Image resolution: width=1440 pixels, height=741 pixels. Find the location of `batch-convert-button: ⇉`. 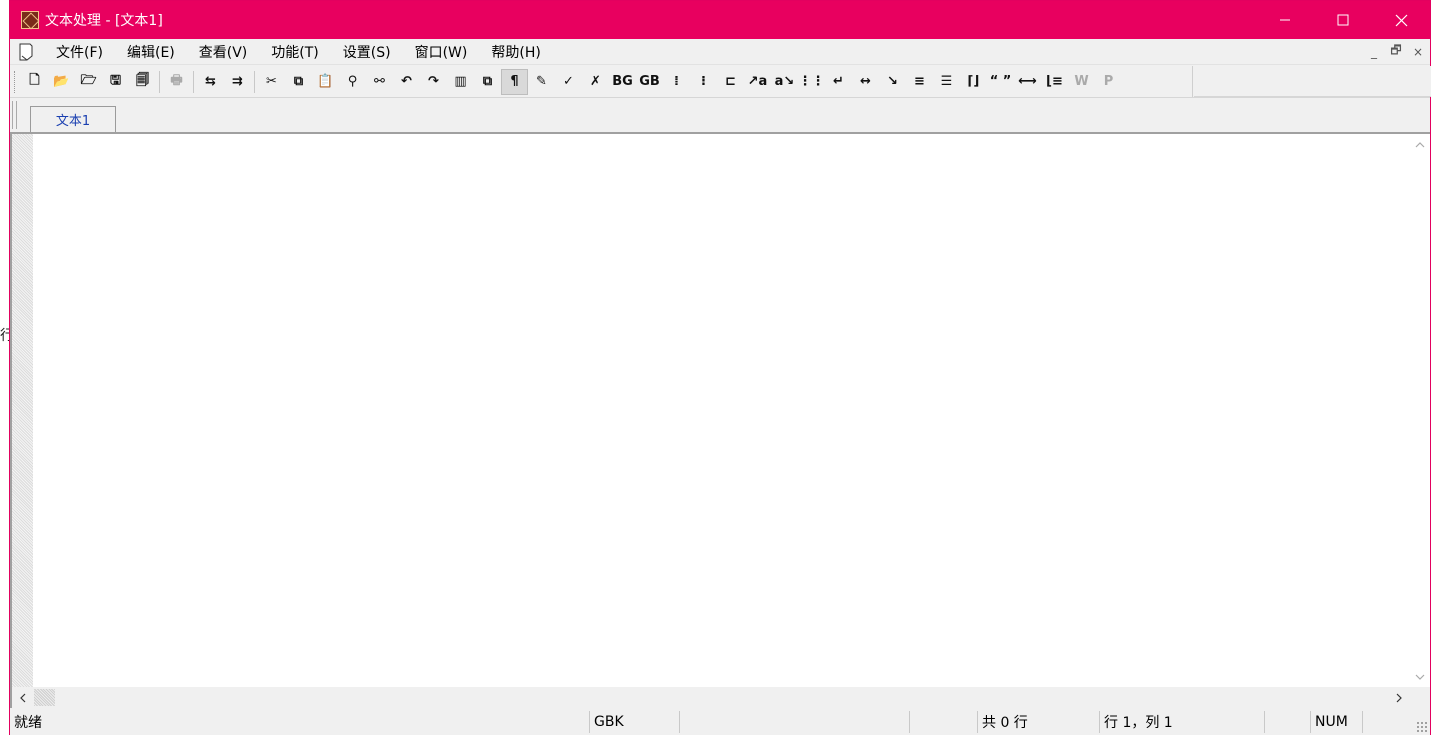

batch-convert-button: ⇉ is located at coordinates (237, 82).